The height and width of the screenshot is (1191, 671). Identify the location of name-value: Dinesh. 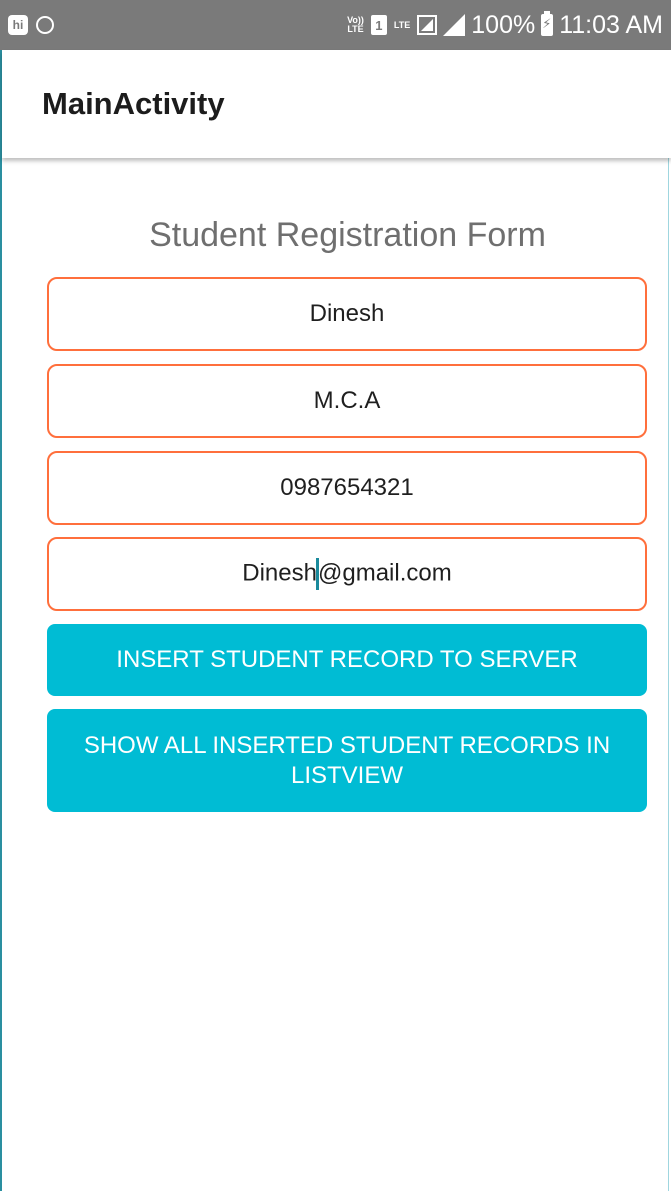
(347, 313).